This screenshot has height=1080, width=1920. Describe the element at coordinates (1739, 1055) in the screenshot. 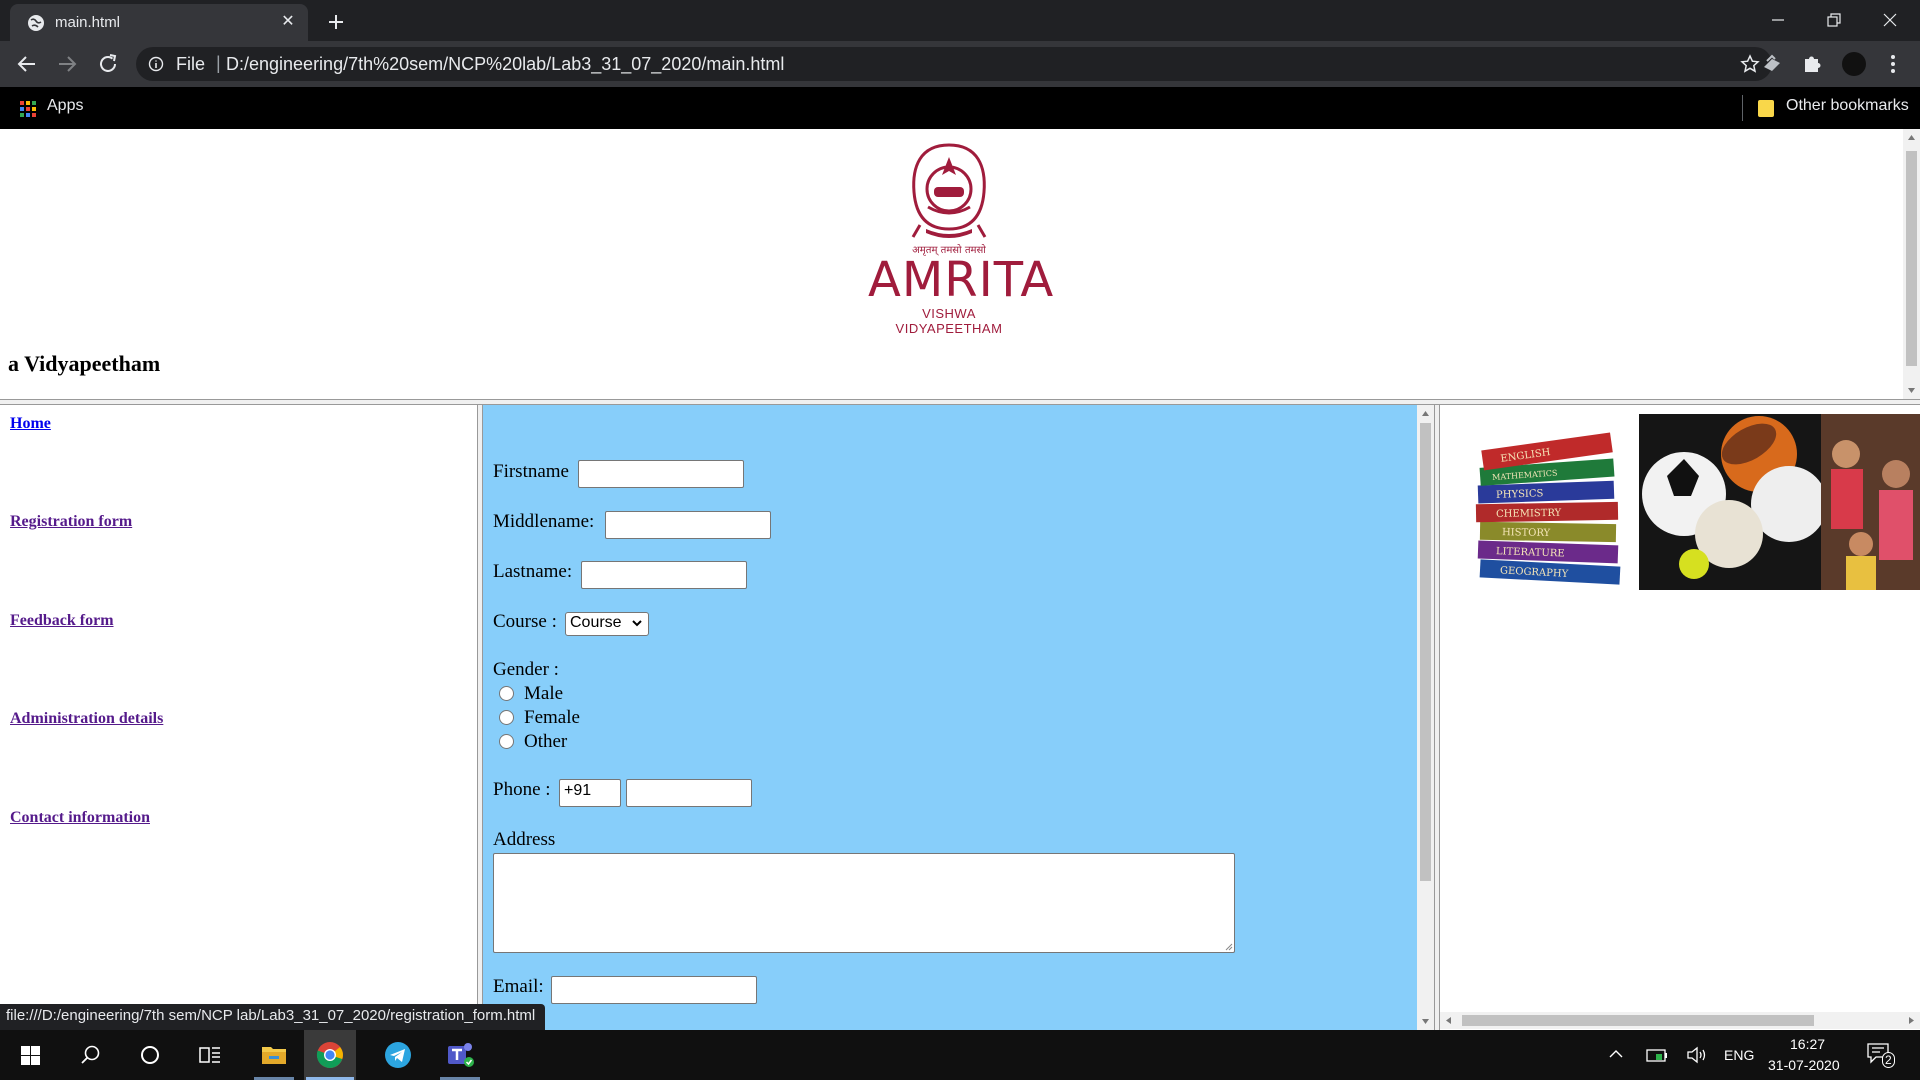

I see `language-indicator: ENG` at that location.